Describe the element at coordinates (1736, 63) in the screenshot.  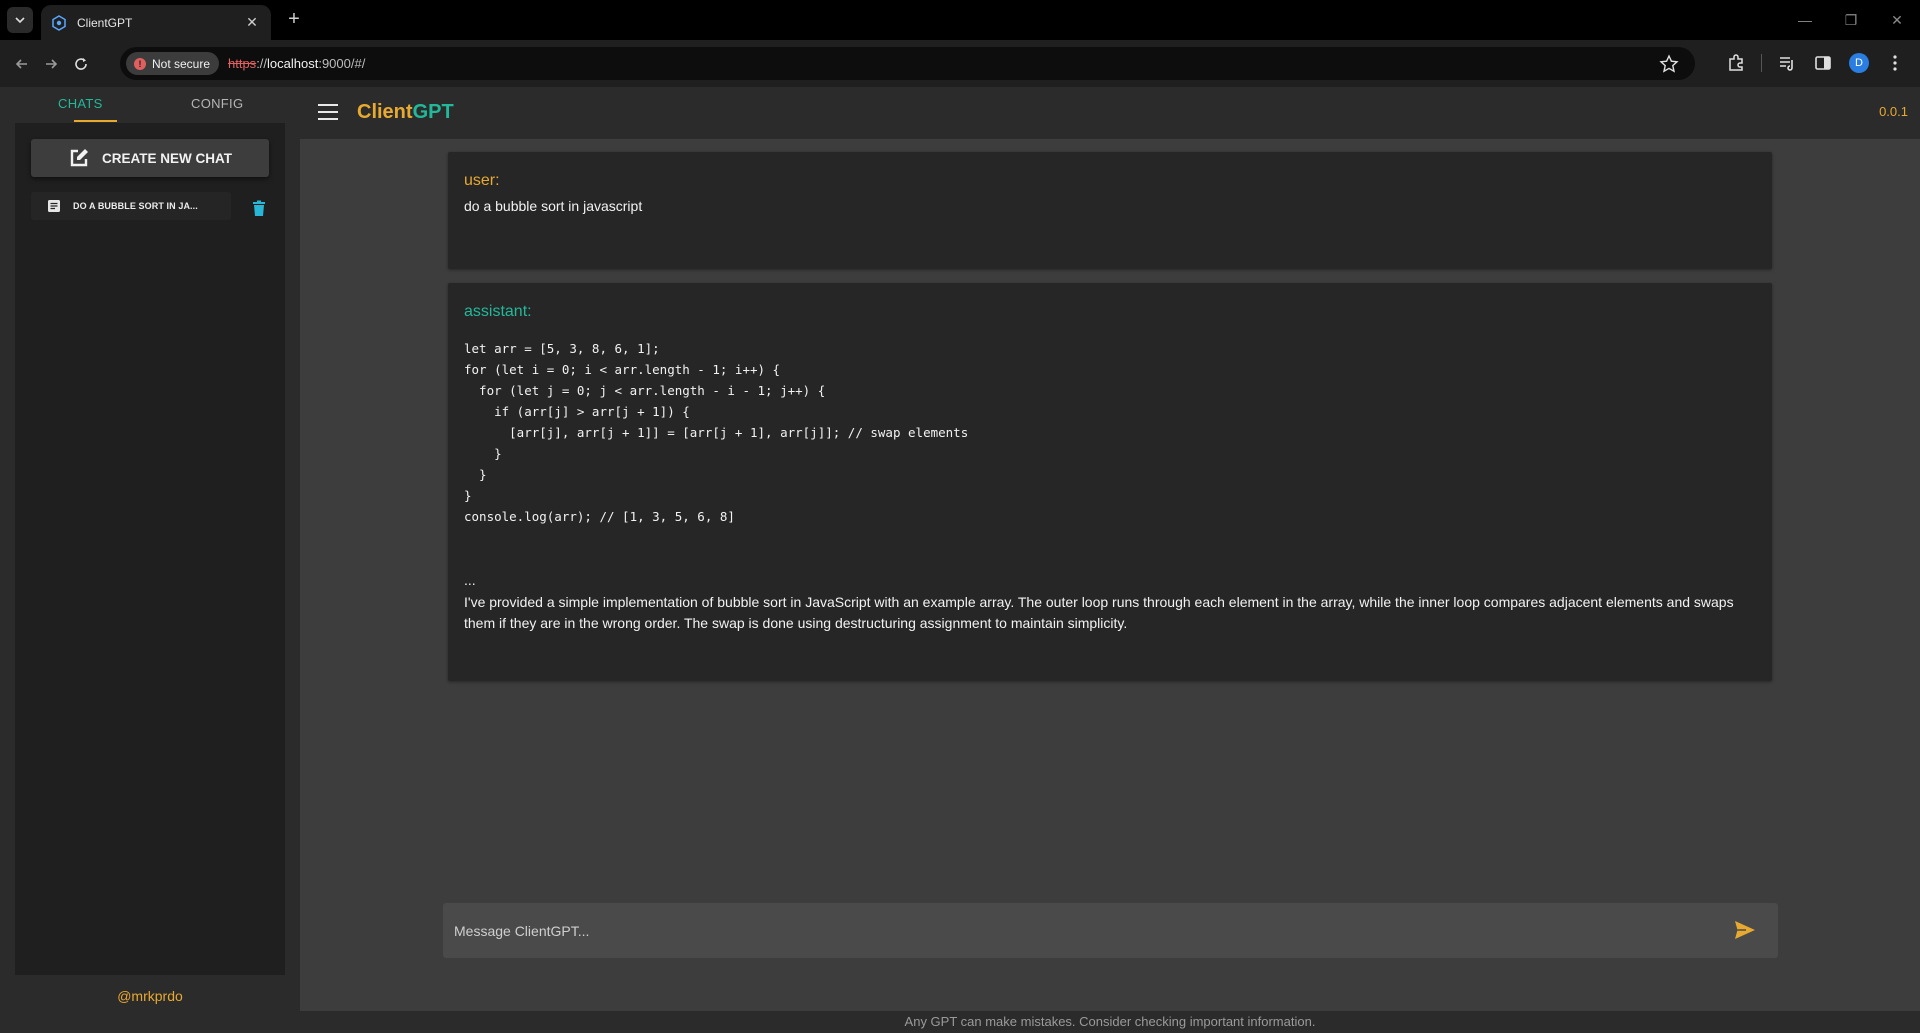
I see `extensions-icon` at that location.